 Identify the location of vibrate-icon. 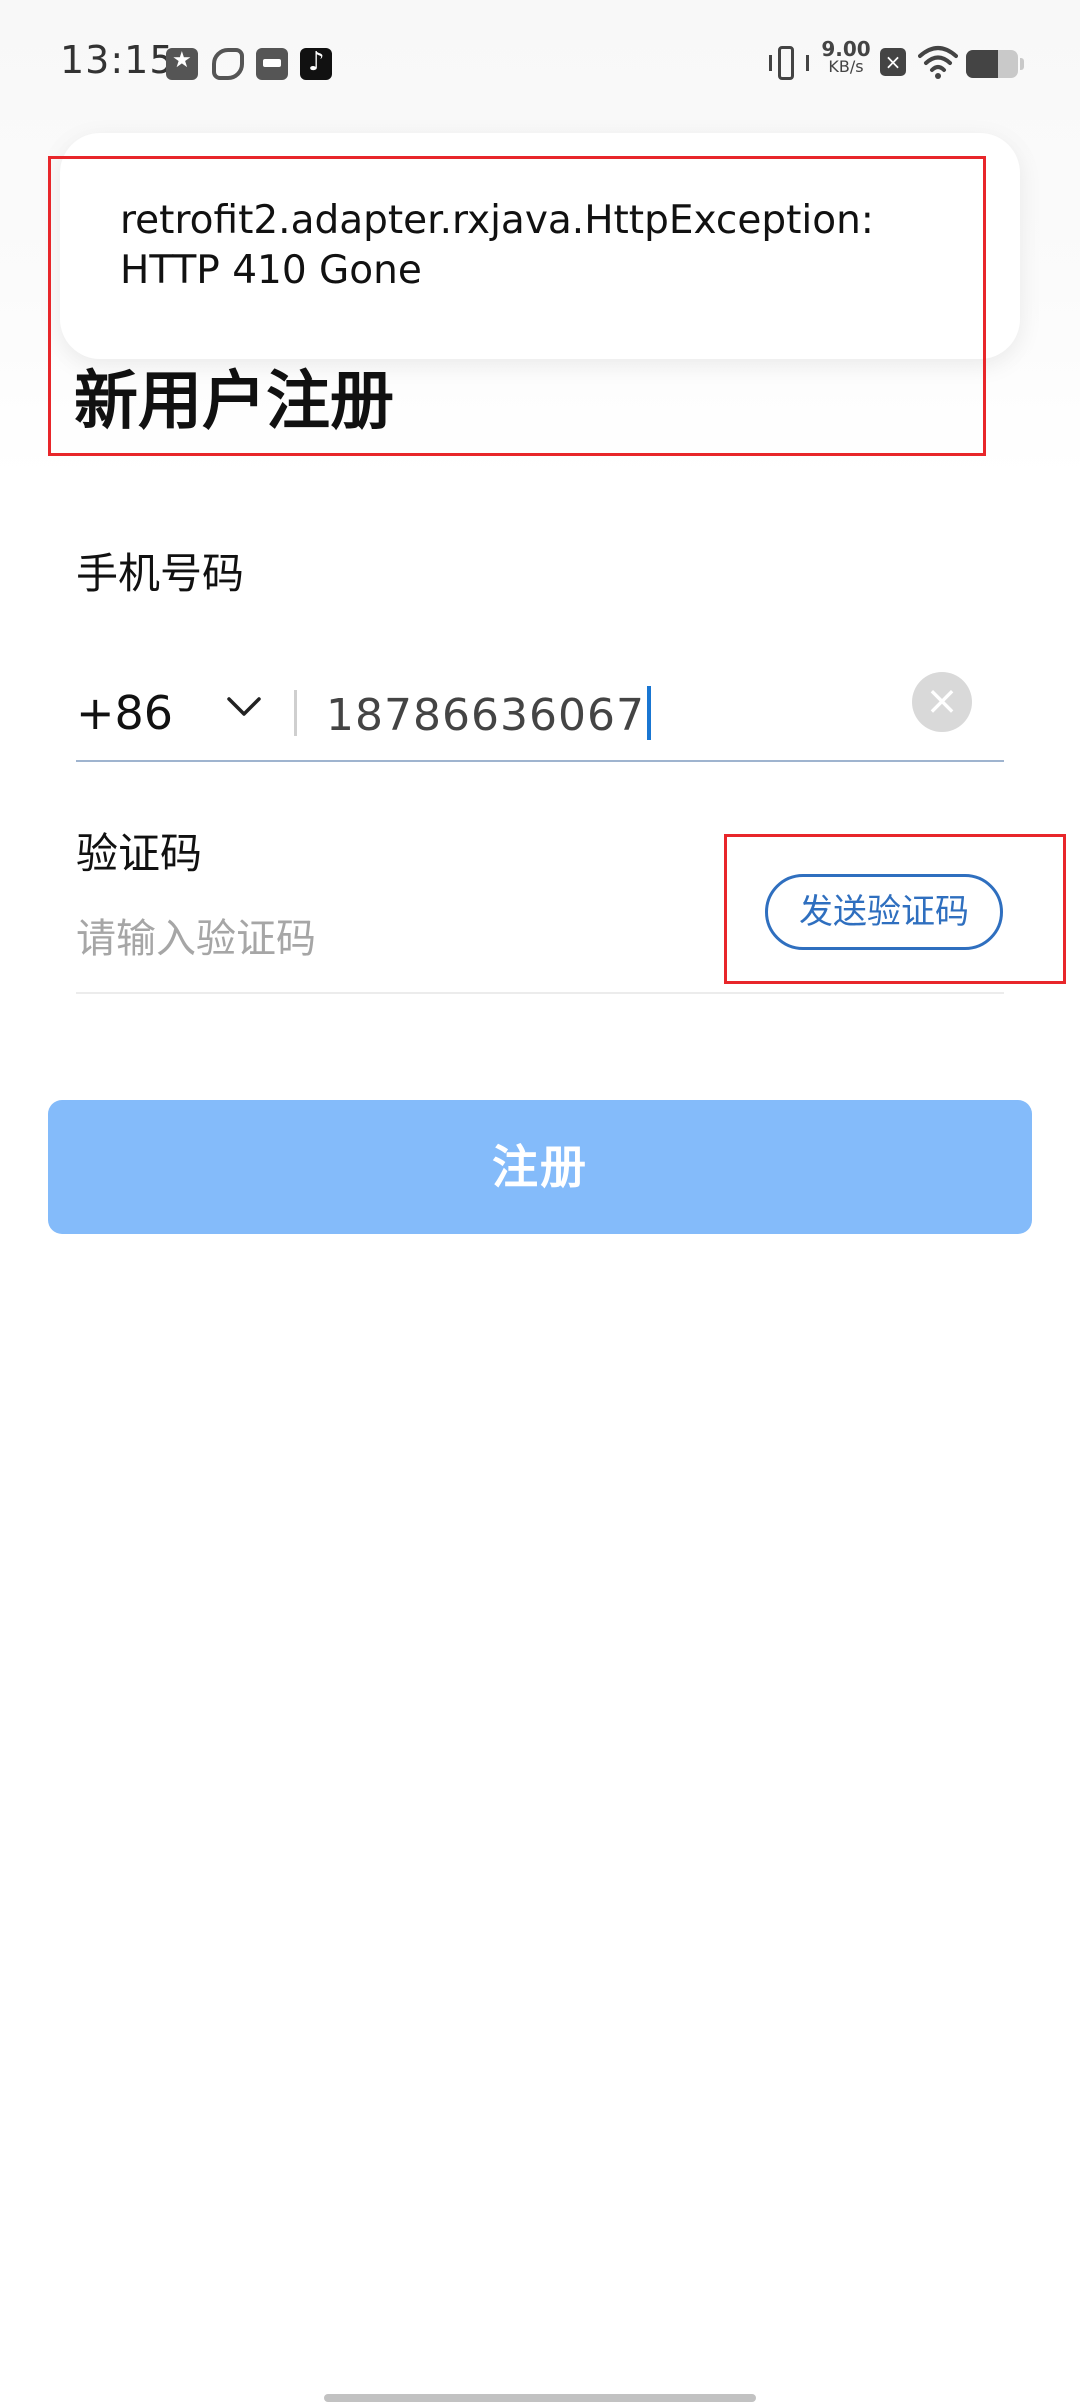
(789, 63).